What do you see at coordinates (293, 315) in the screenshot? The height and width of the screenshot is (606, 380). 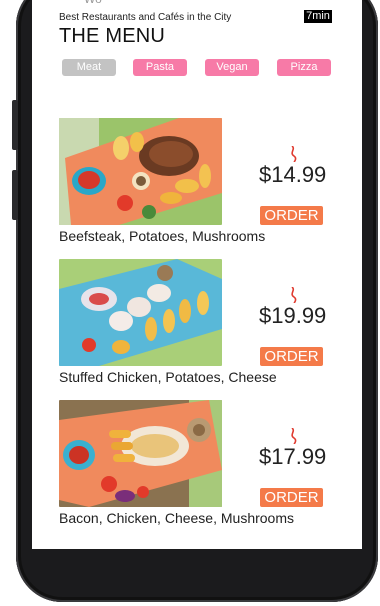 I see `price-label: $19.99` at bounding box center [293, 315].